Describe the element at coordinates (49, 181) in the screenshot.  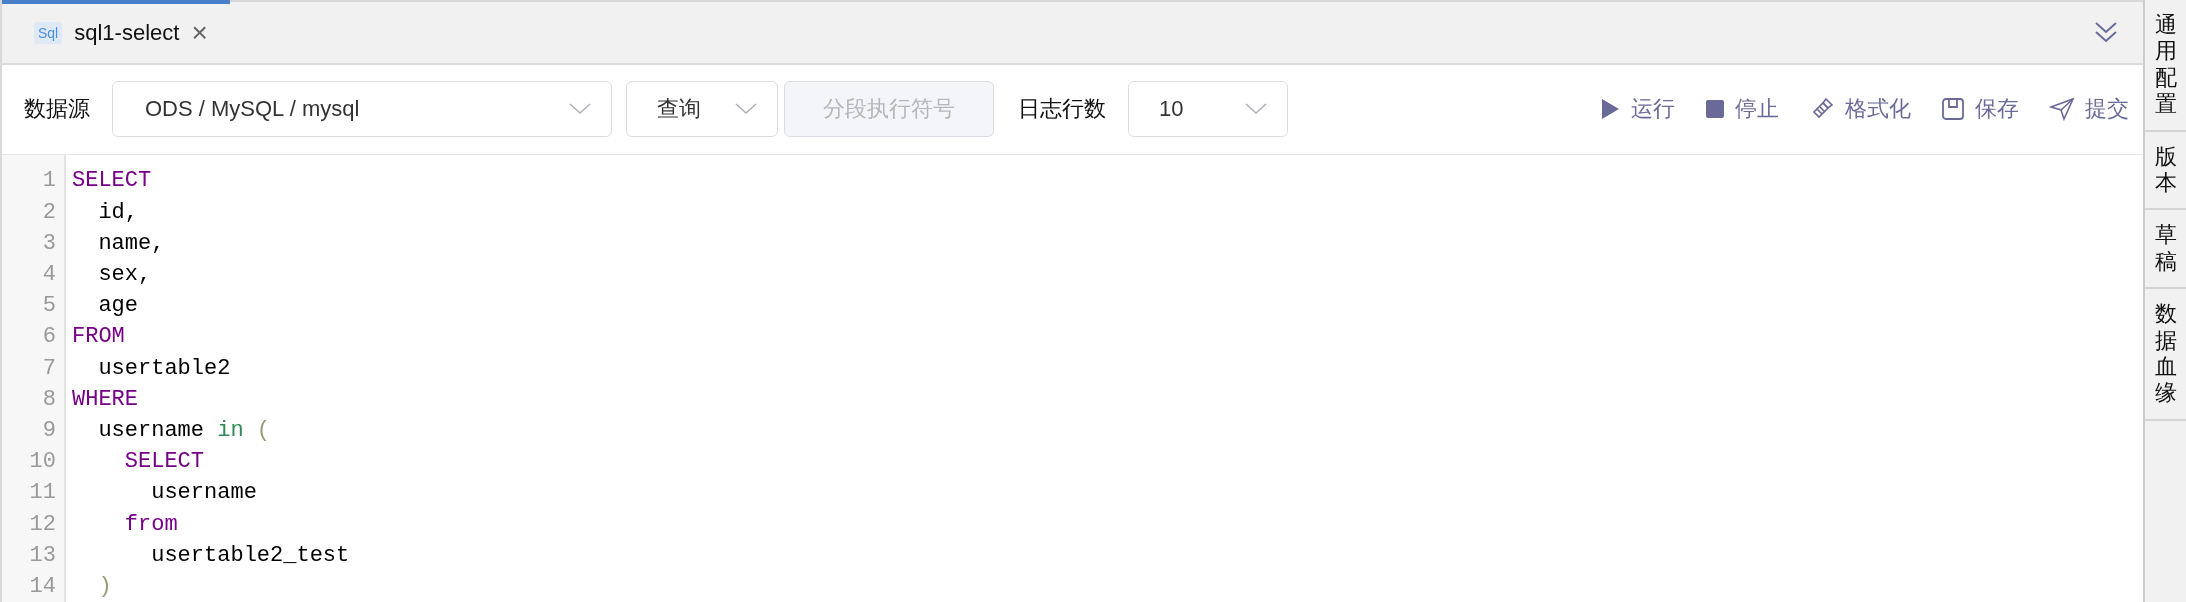
I see `line-number: 1` at that location.